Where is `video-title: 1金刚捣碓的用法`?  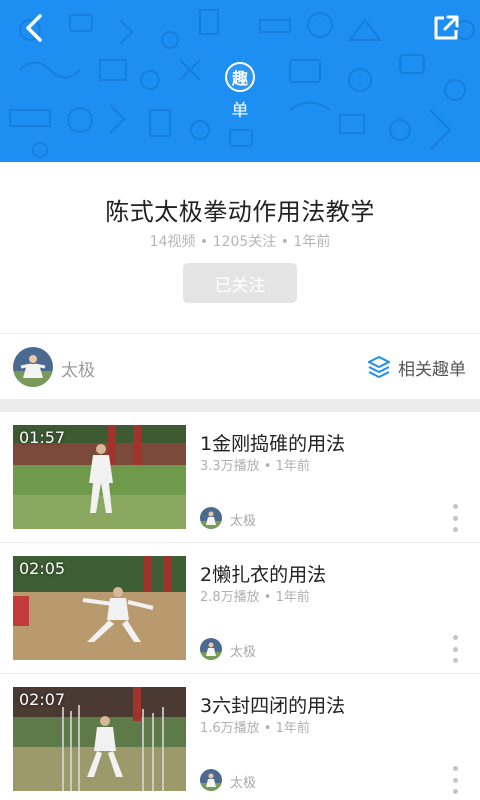
video-title: 1金刚捣碓的用法 is located at coordinates (272, 442).